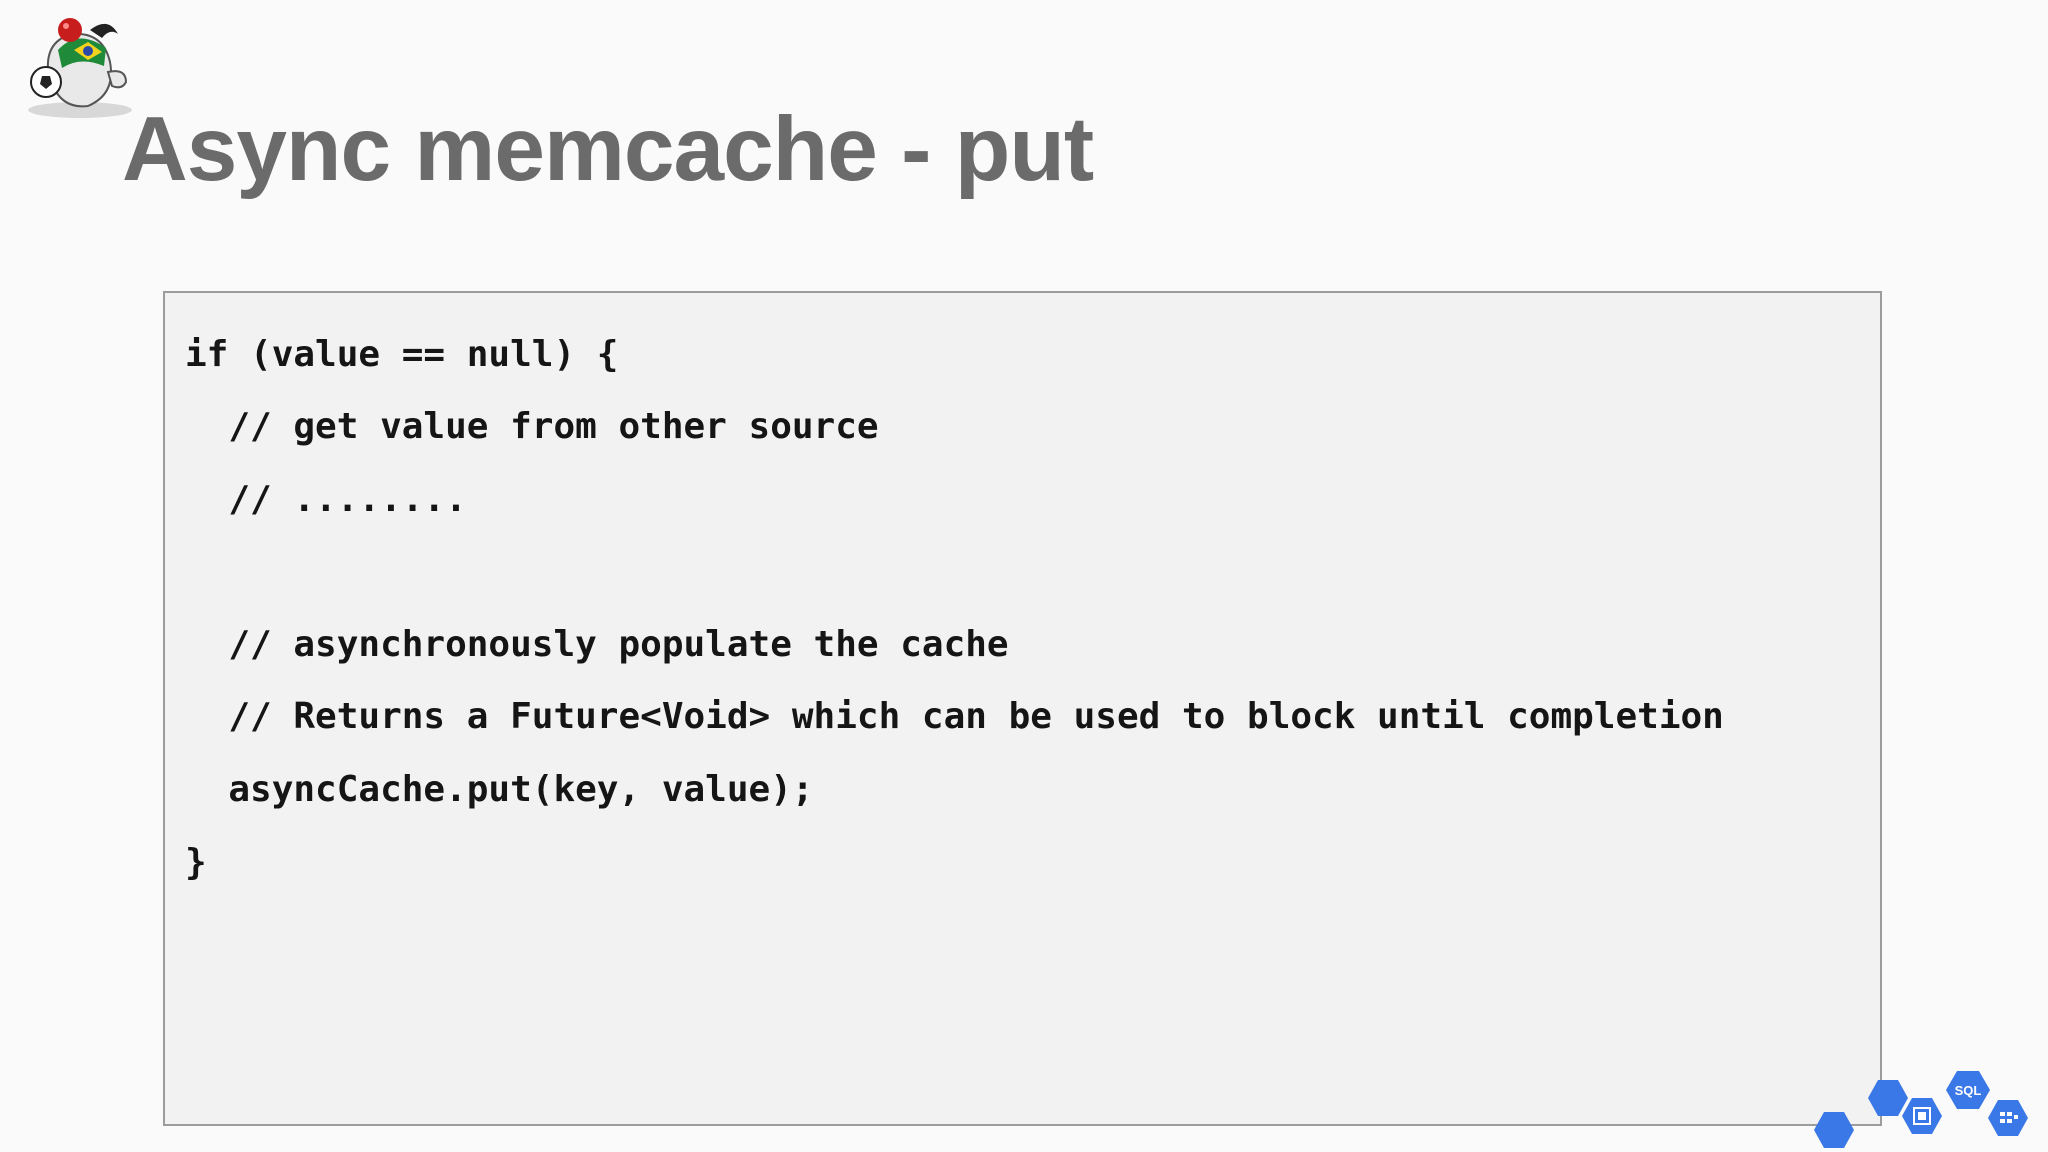 The width and height of the screenshot is (2048, 1152). What do you see at coordinates (608, 149) in the screenshot?
I see `slide-title: Async memcache - put` at bounding box center [608, 149].